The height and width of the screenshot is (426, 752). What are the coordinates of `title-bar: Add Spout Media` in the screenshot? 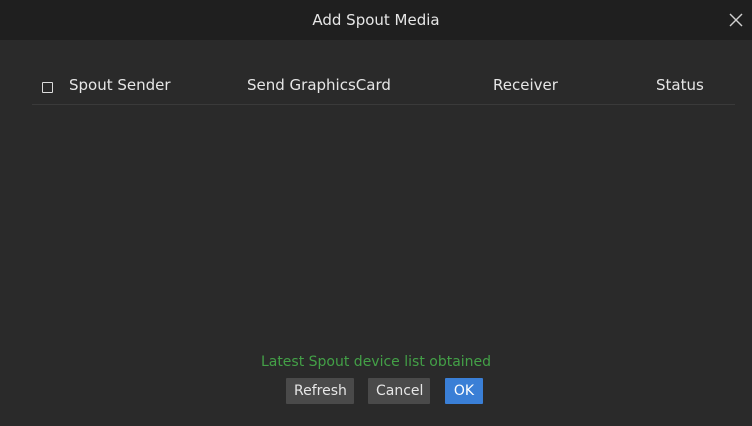 It's located at (376, 20).